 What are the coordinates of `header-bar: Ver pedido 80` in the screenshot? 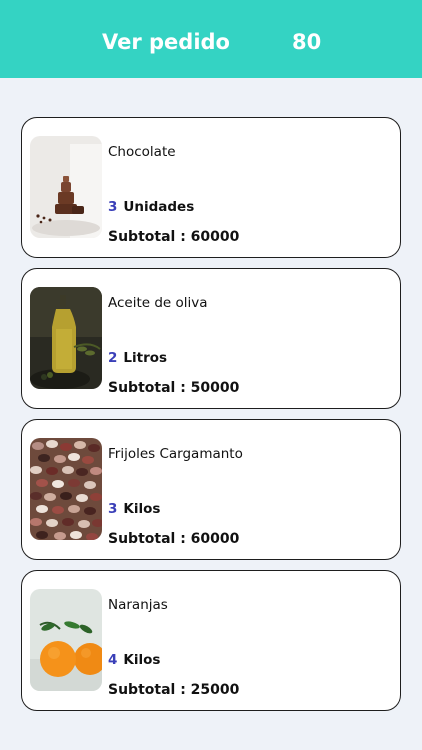 It's located at (211, 39).